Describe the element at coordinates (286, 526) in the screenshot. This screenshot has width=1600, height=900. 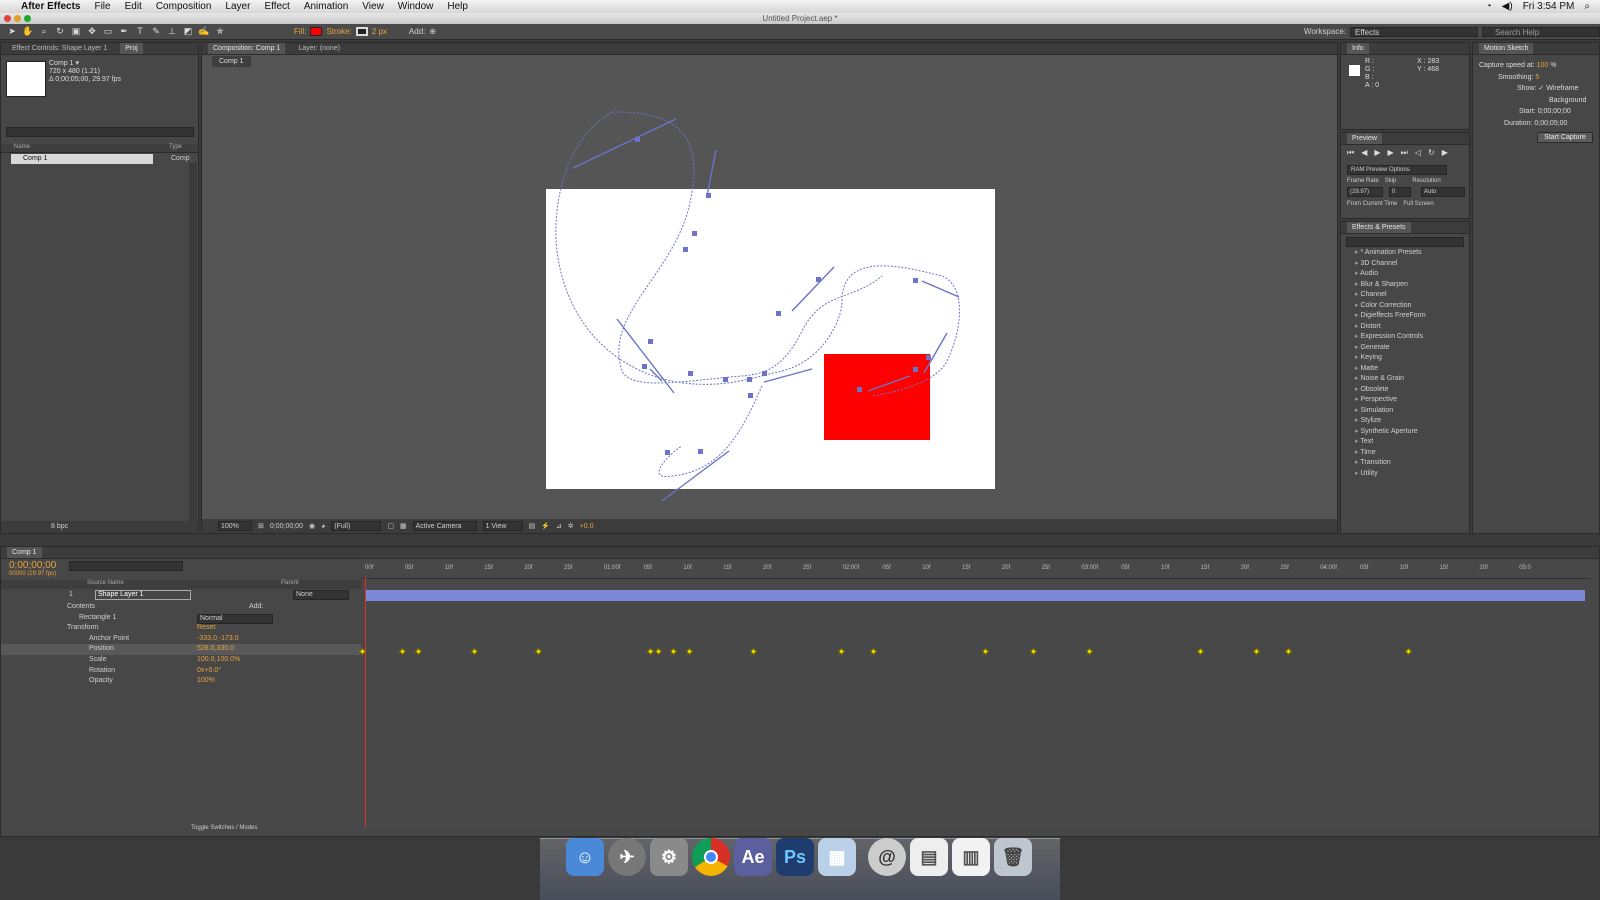
I see `comp-timecode: 0;00;00;00` at that location.